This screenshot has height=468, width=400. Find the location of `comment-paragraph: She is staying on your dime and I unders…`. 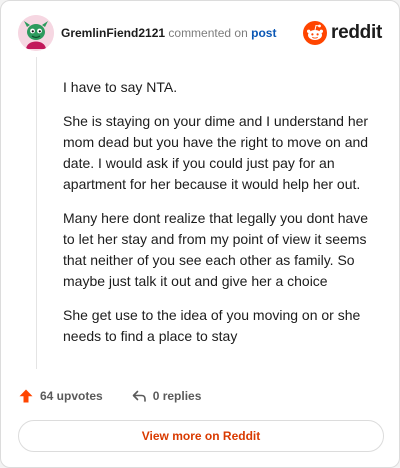

comment-paragraph: She is staying on your dime and I unders… is located at coordinates (216, 152).